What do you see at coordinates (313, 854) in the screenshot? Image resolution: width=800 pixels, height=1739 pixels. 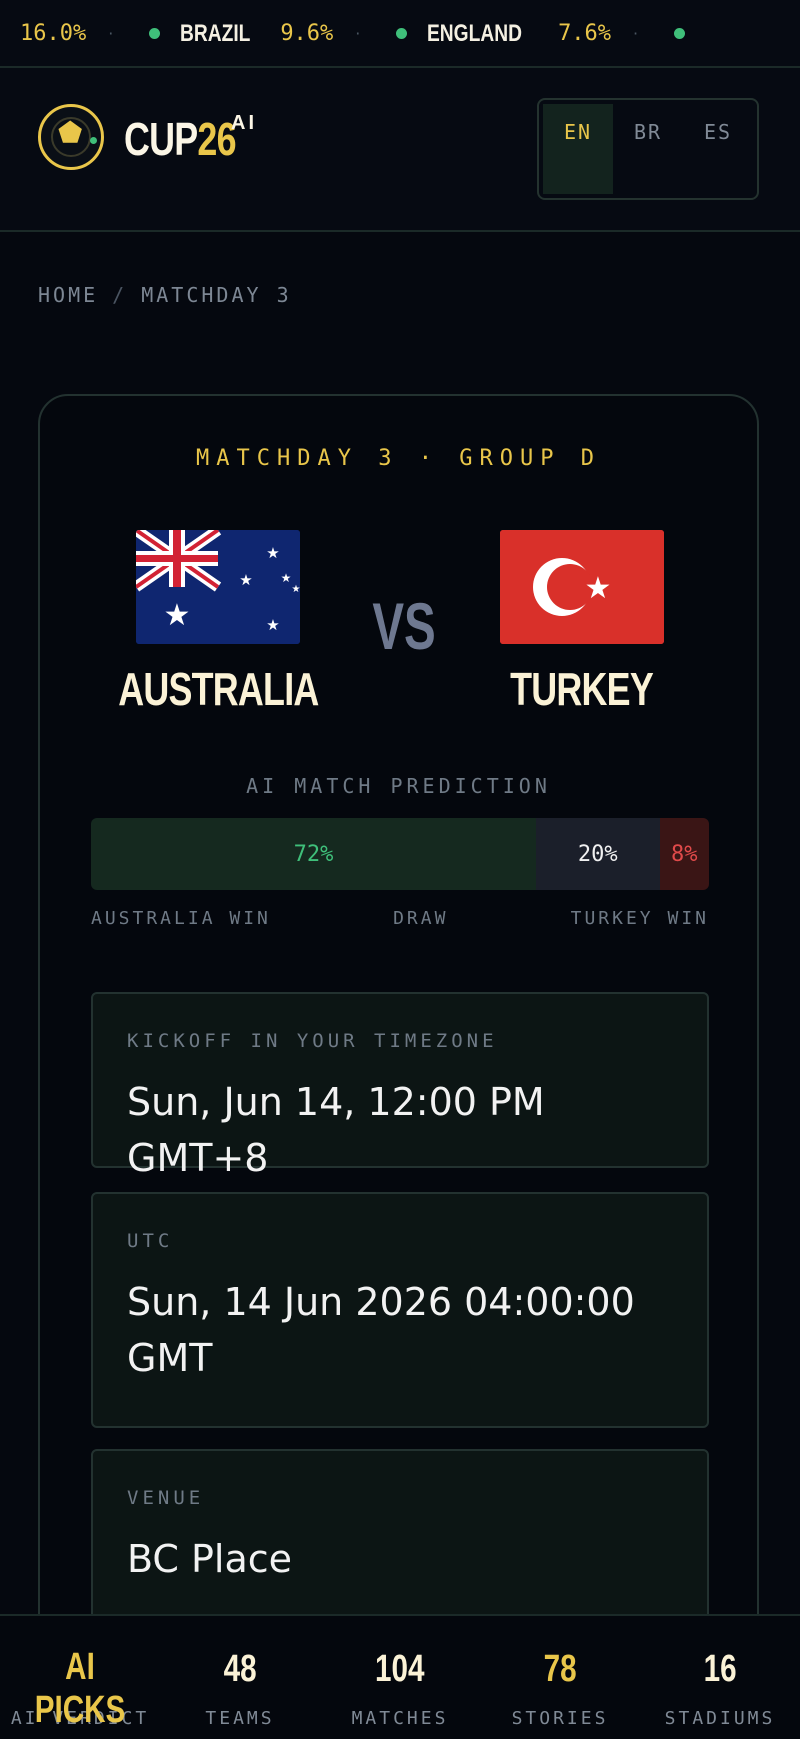 I see `prediction-home-win-segment: 72%` at bounding box center [313, 854].